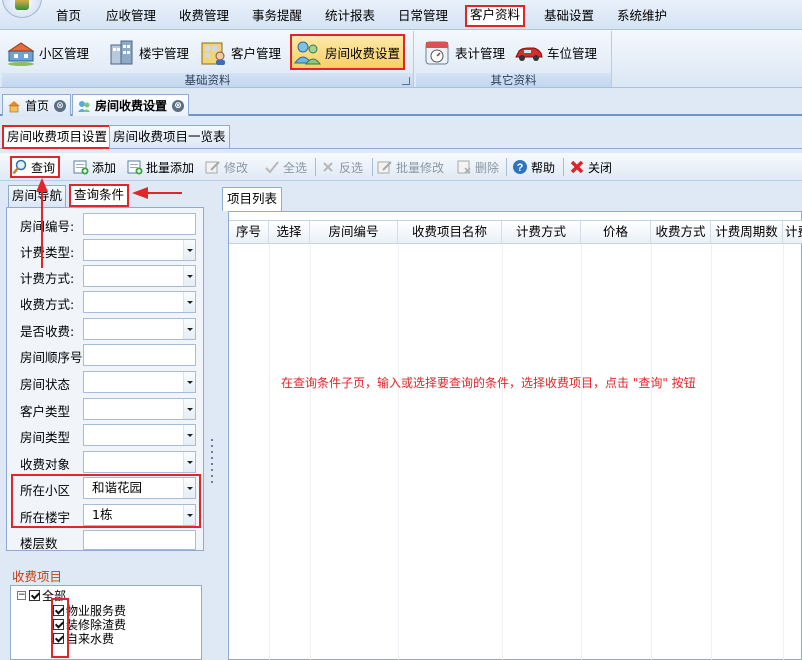 Image resolution: width=802 pixels, height=660 pixels. I want to click on edit-button: 修改, so click(226, 167).